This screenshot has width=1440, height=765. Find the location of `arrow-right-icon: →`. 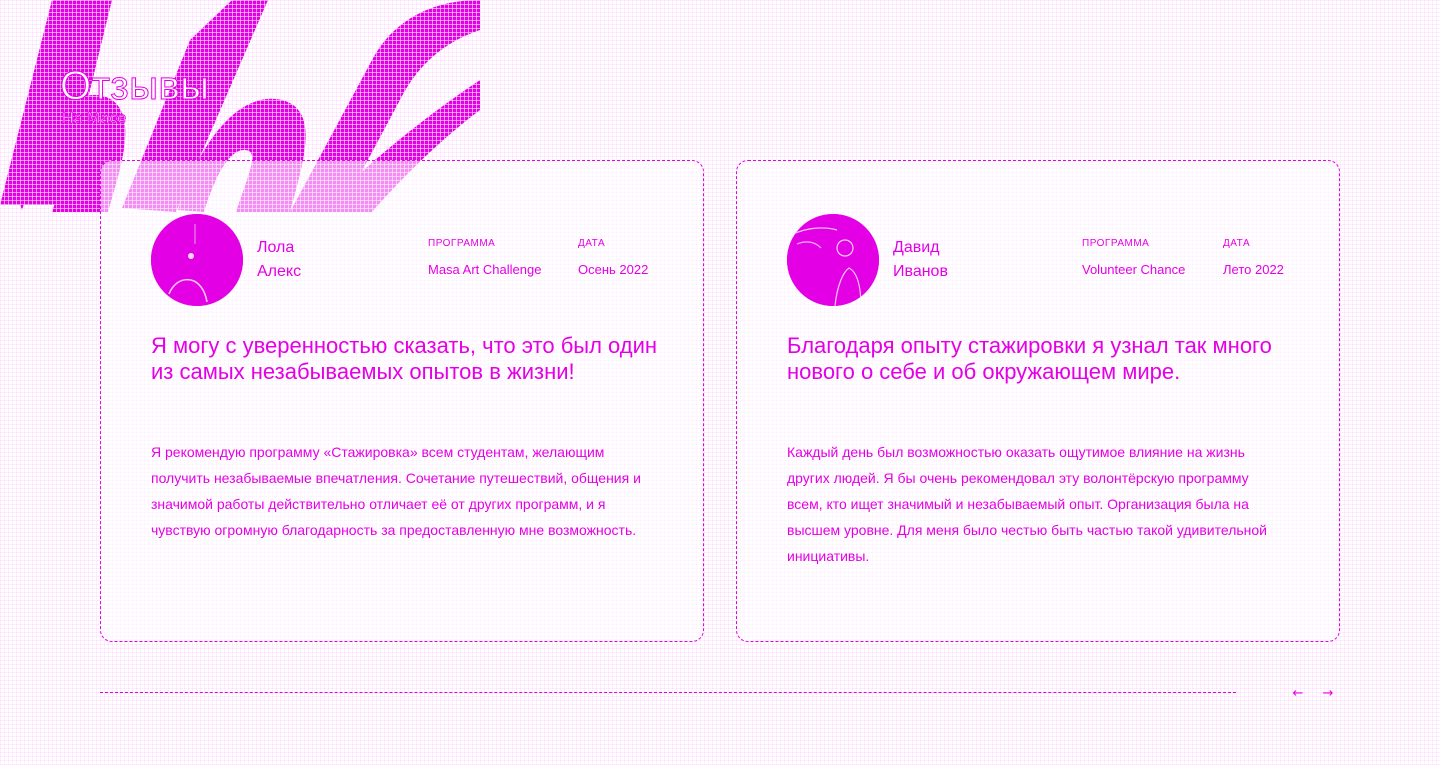

arrow-right-icon: → is located at coordinates (1328, 693).